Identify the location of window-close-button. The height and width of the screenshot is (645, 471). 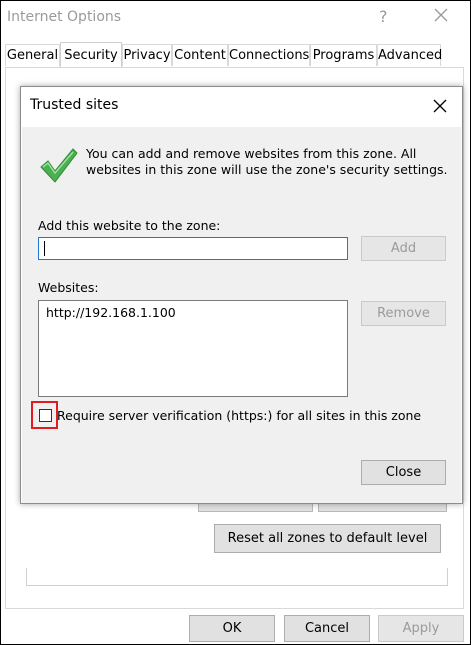
(441, 15).